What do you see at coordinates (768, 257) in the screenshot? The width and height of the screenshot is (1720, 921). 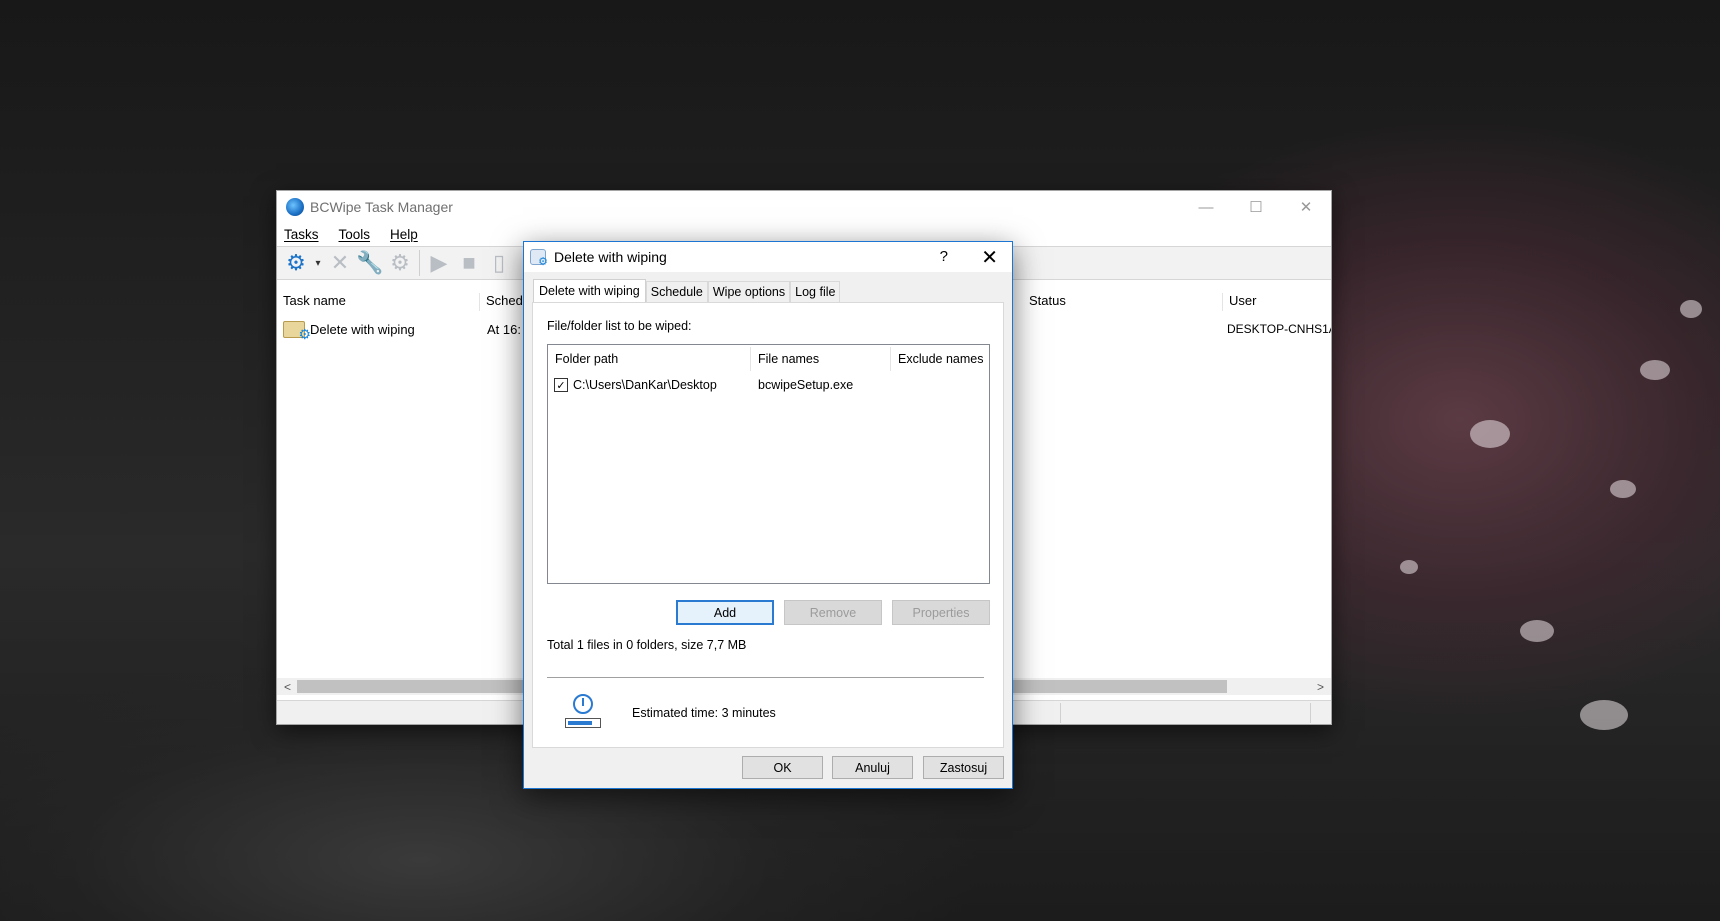 I see `dialog-titlebar: Delete with wiping ? ✕` at bounding box center [768, 257].